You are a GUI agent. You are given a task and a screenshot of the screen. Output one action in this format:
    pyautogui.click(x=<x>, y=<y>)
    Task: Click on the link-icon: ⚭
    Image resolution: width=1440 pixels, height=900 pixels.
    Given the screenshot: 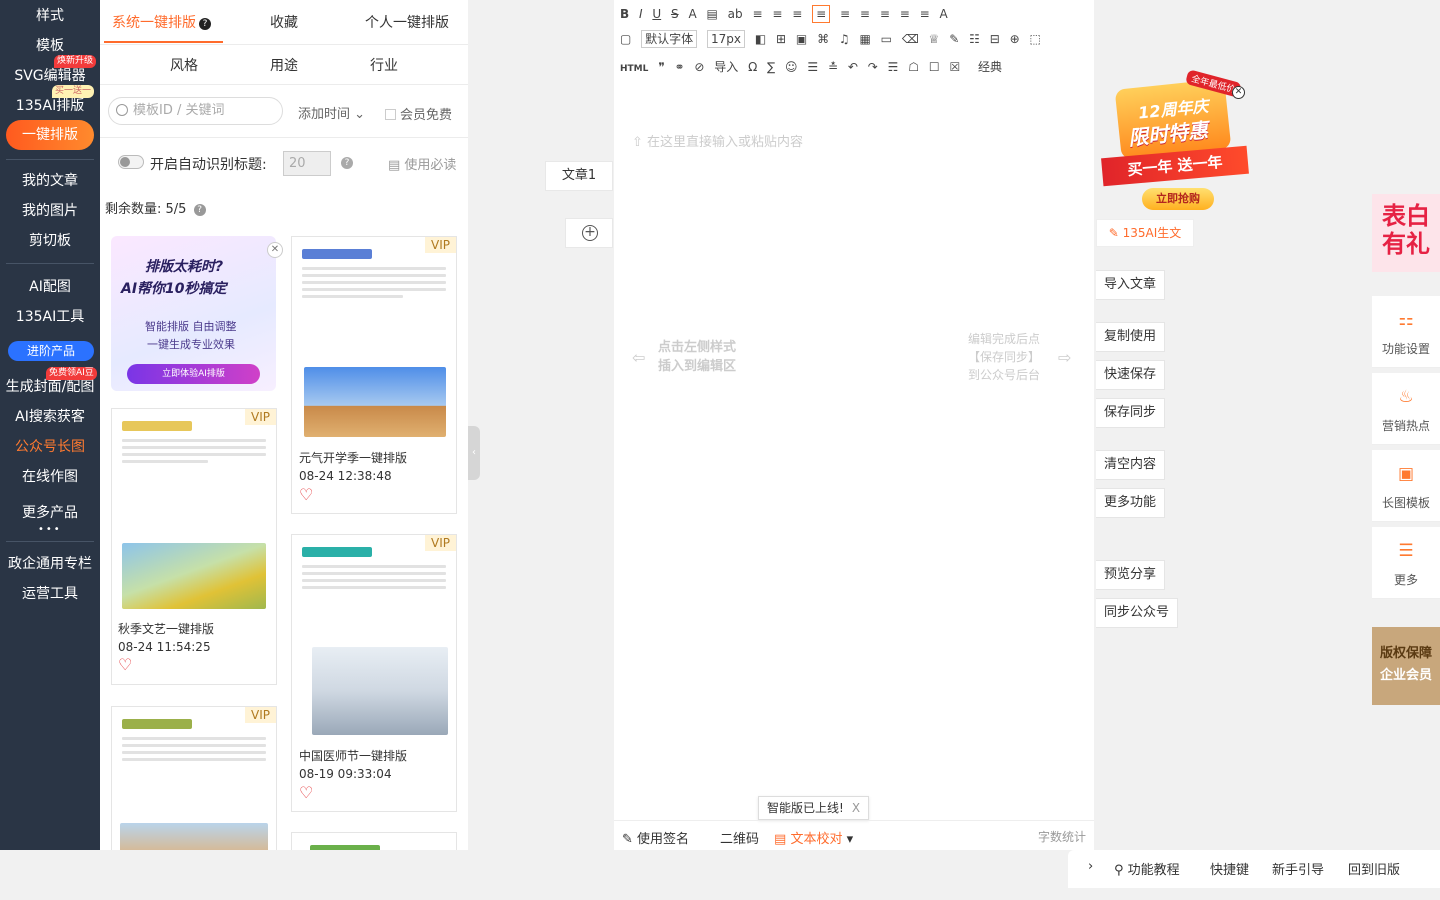 What is the action you would take?
    pyautogui.click(x=680, y=67)
    